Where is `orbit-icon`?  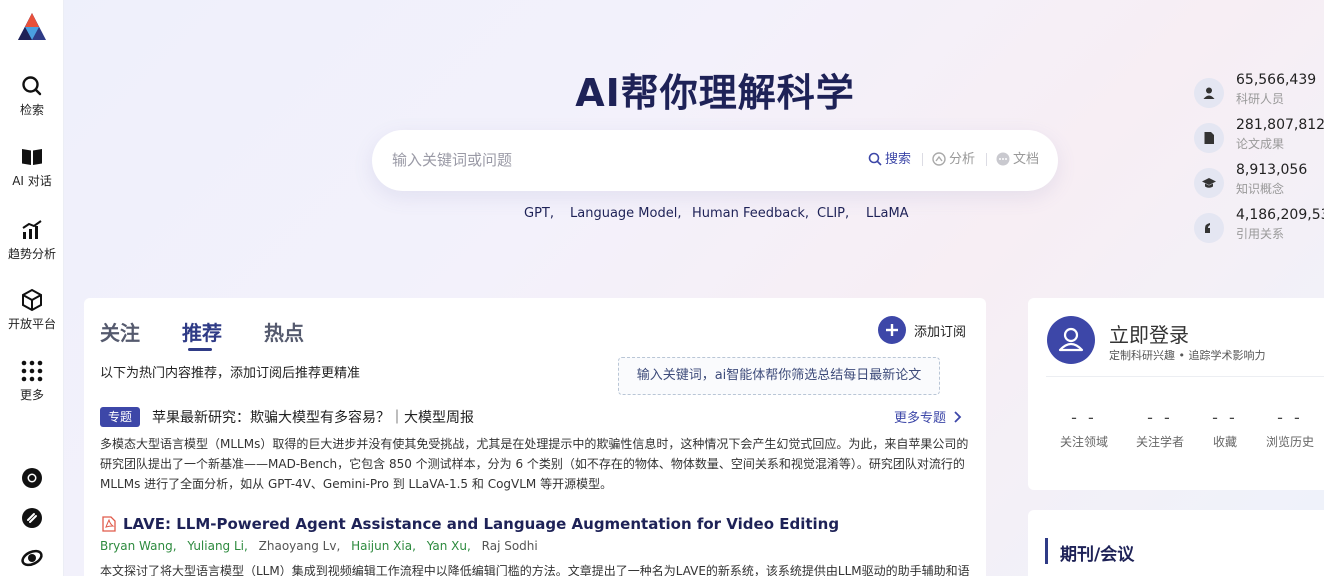
orbit-icon is located at coordinates (32, 558).